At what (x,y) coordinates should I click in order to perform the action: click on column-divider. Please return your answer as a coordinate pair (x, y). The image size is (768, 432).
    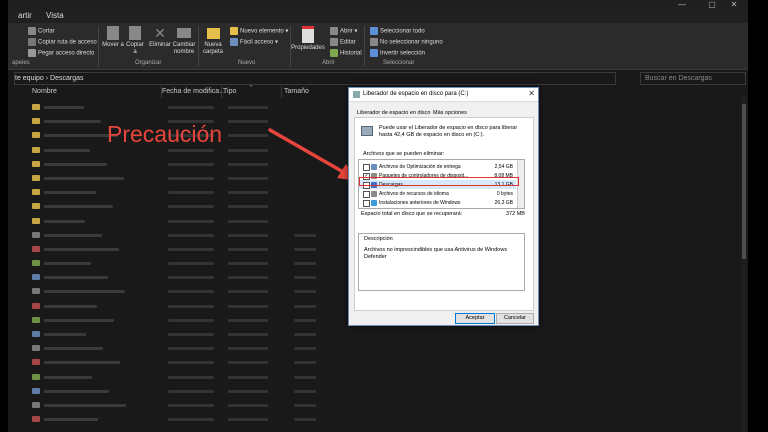
    Looking at the image, I should click on (281, 92).